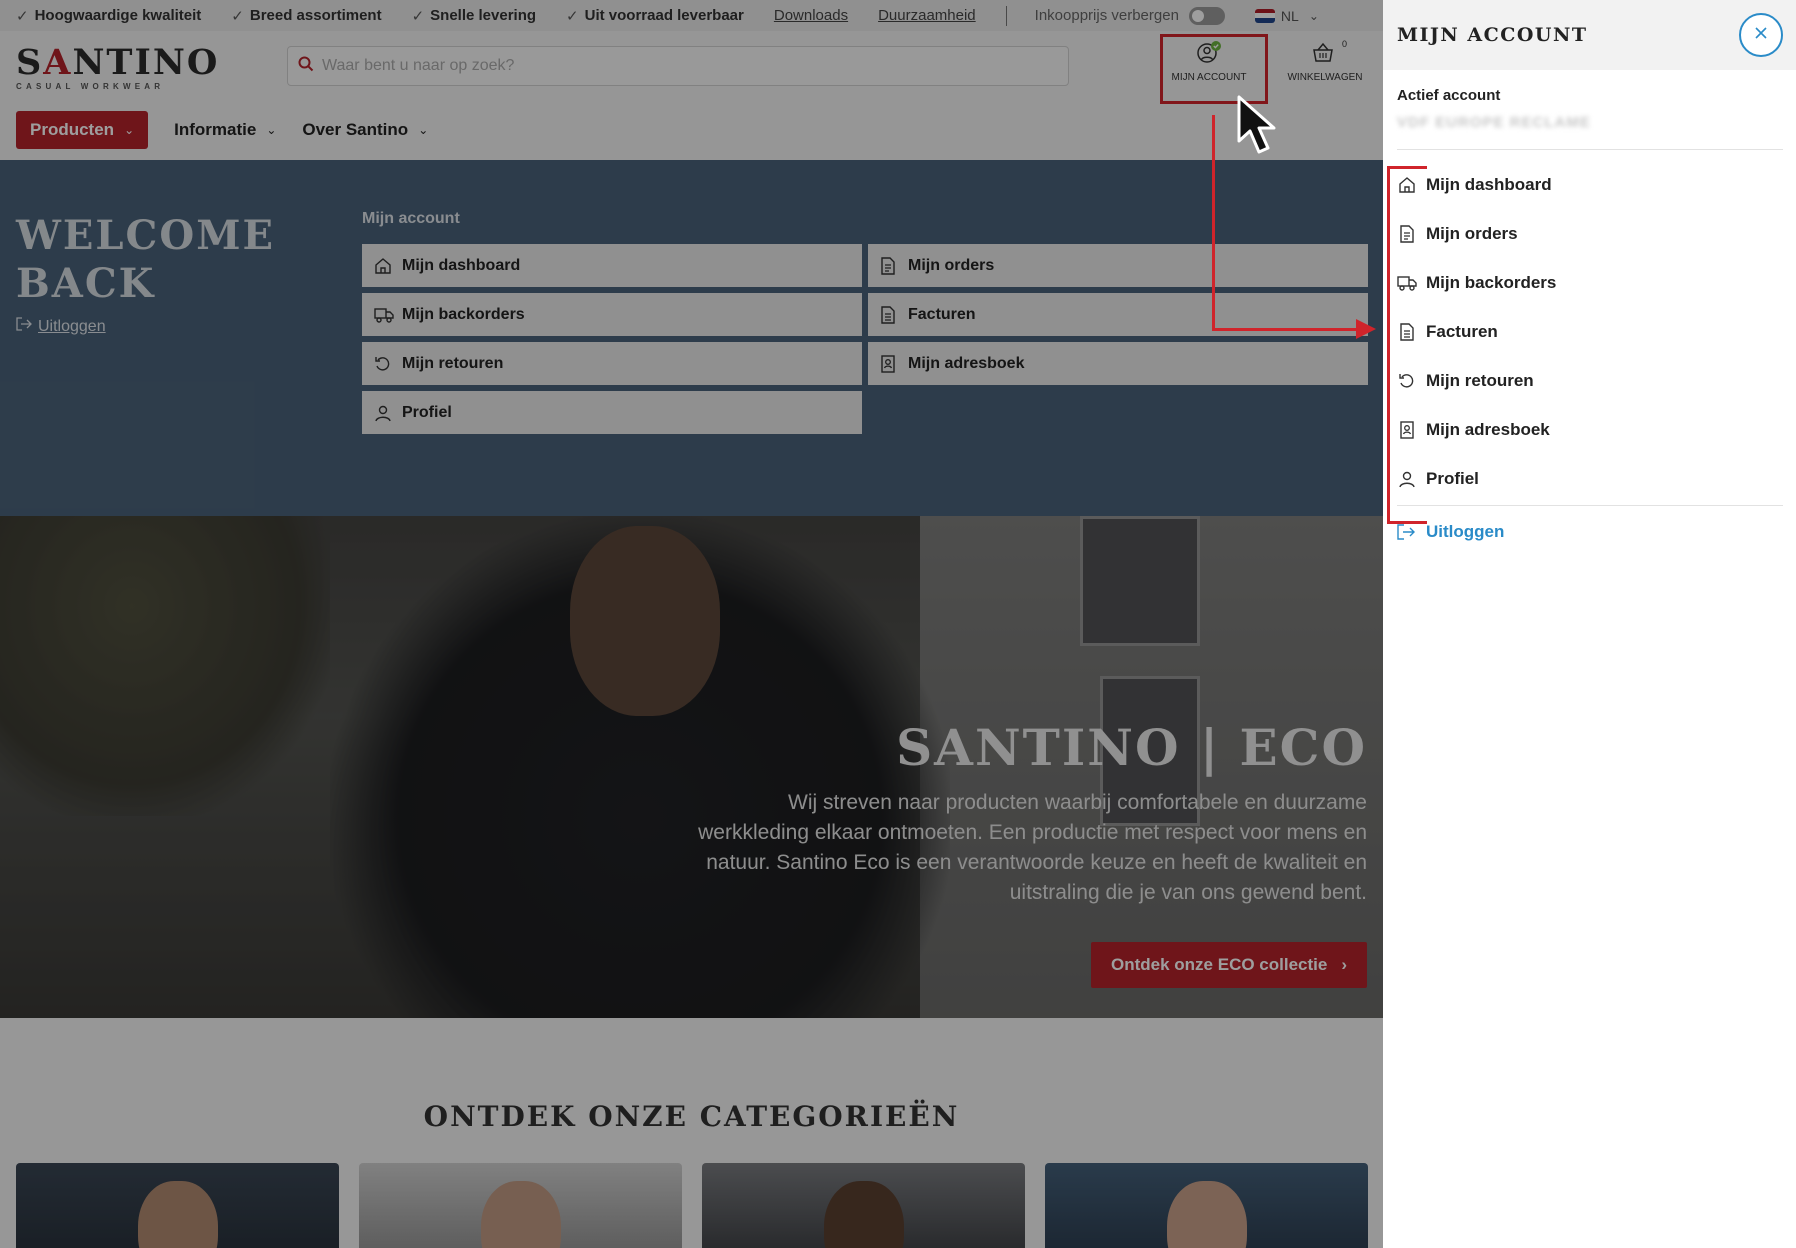 This screenshot has width=1796, height=1248. Describe the element at coordinates (1407, 532) in the screenshot. I see `logout-icon` at that location.